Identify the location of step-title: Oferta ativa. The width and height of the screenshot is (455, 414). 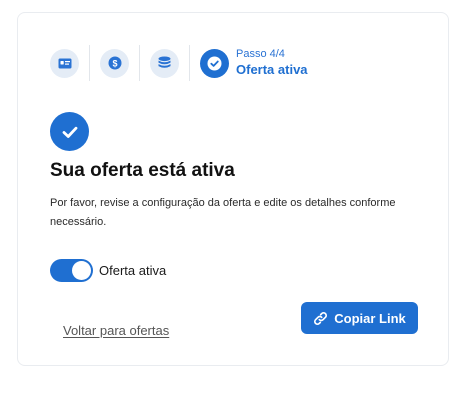
(272, 69).